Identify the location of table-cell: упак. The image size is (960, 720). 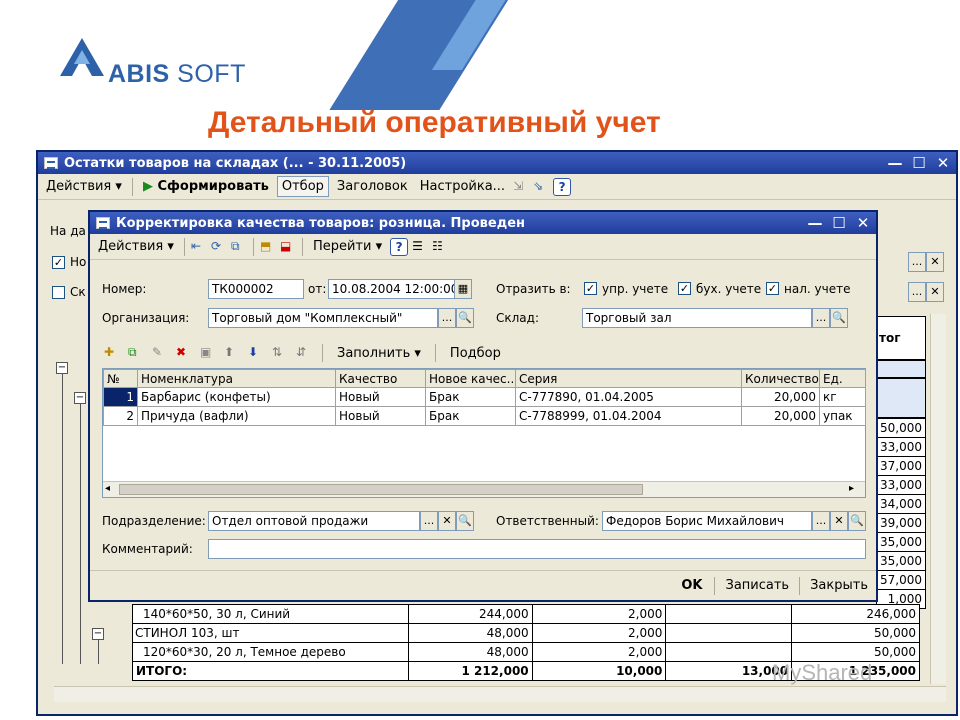
(842, 416).